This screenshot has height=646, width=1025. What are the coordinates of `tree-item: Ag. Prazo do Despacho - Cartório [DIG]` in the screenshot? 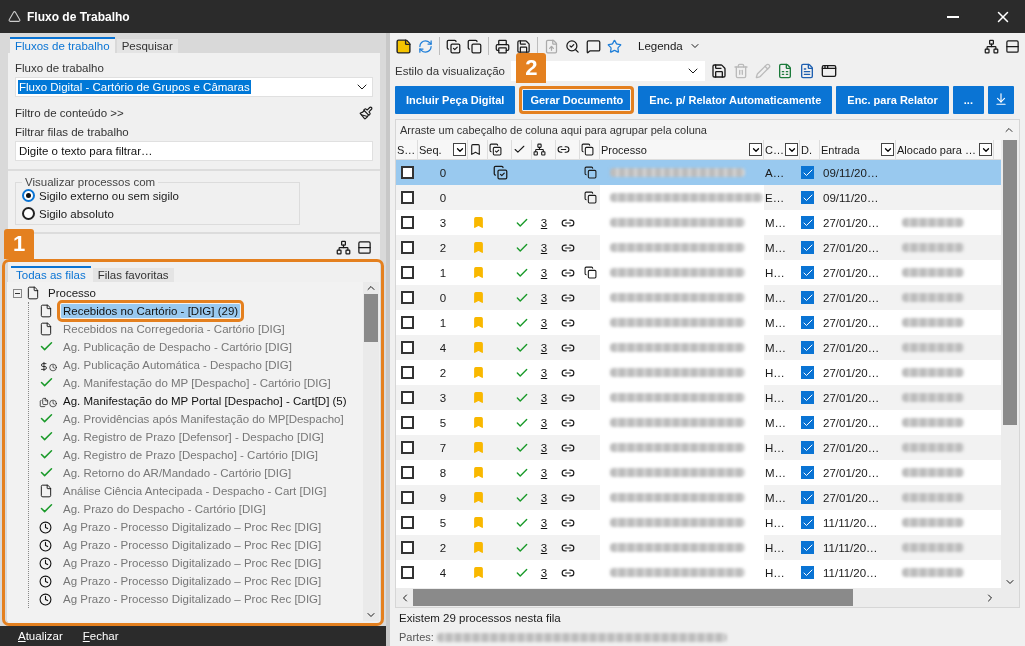 It's located at (164, 509).